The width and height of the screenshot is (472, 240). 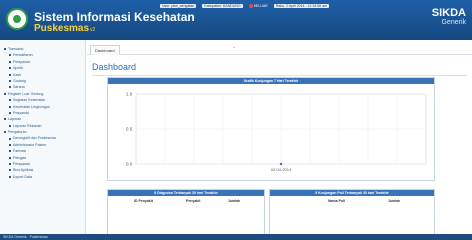 I want to click on sidebar-item-label: Pendaftaran, so click(x=23, y=55).